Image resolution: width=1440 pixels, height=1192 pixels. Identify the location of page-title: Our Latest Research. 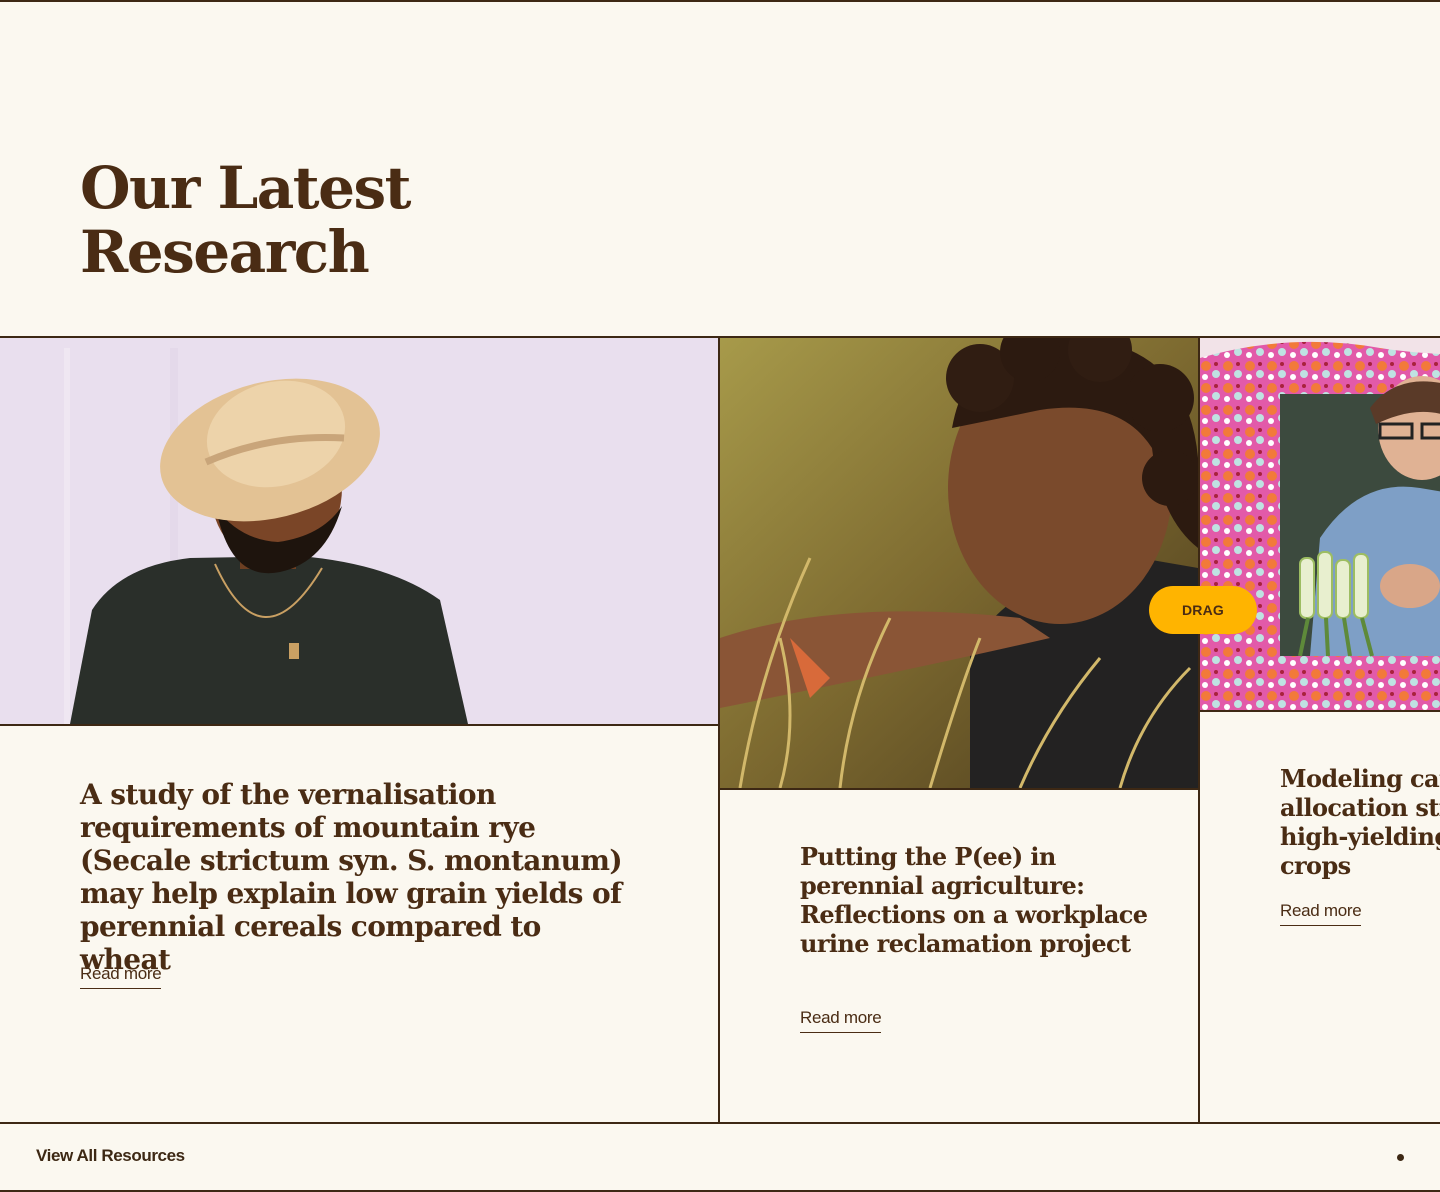
(245, 220).